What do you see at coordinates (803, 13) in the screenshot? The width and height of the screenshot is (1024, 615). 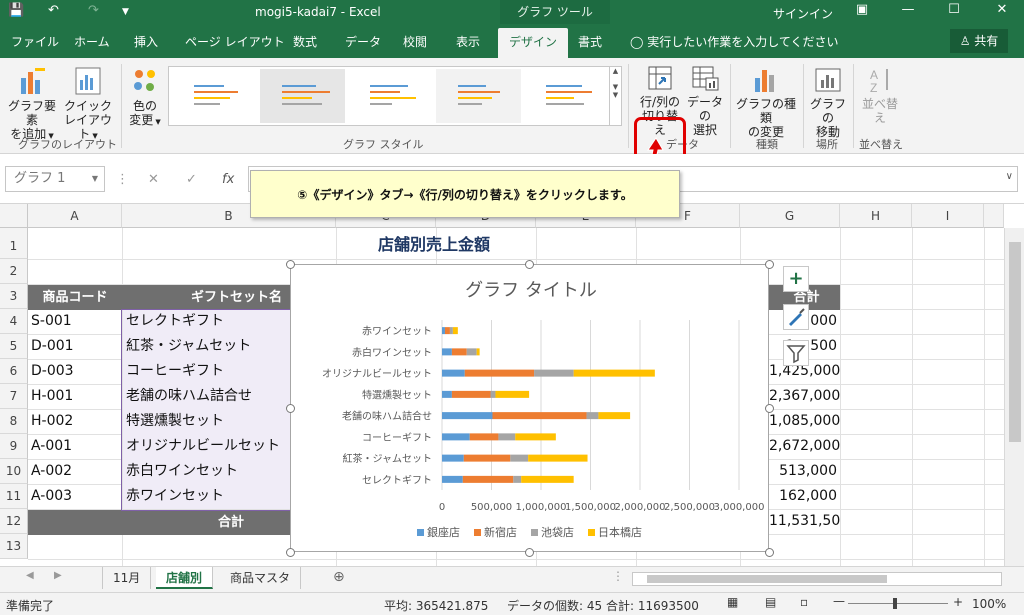 I see `signin-link: サインイン` at bounding box center [803, 13].